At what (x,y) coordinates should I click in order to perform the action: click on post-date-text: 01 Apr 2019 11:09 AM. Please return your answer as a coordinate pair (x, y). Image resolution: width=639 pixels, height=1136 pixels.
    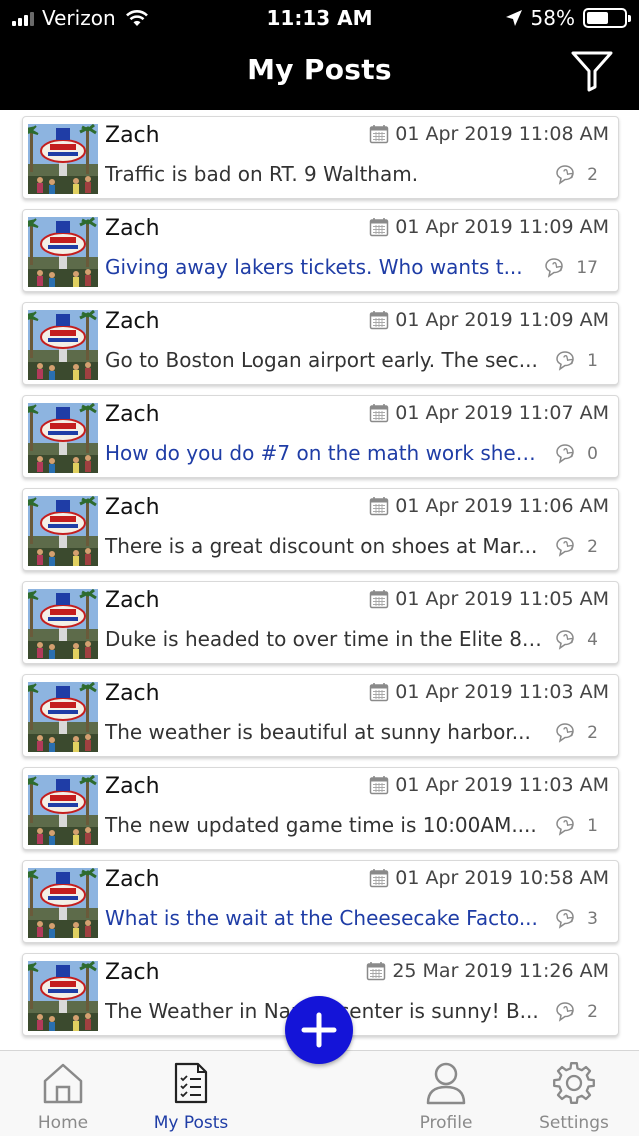
    Looking at the image, I should click on (502, 320).